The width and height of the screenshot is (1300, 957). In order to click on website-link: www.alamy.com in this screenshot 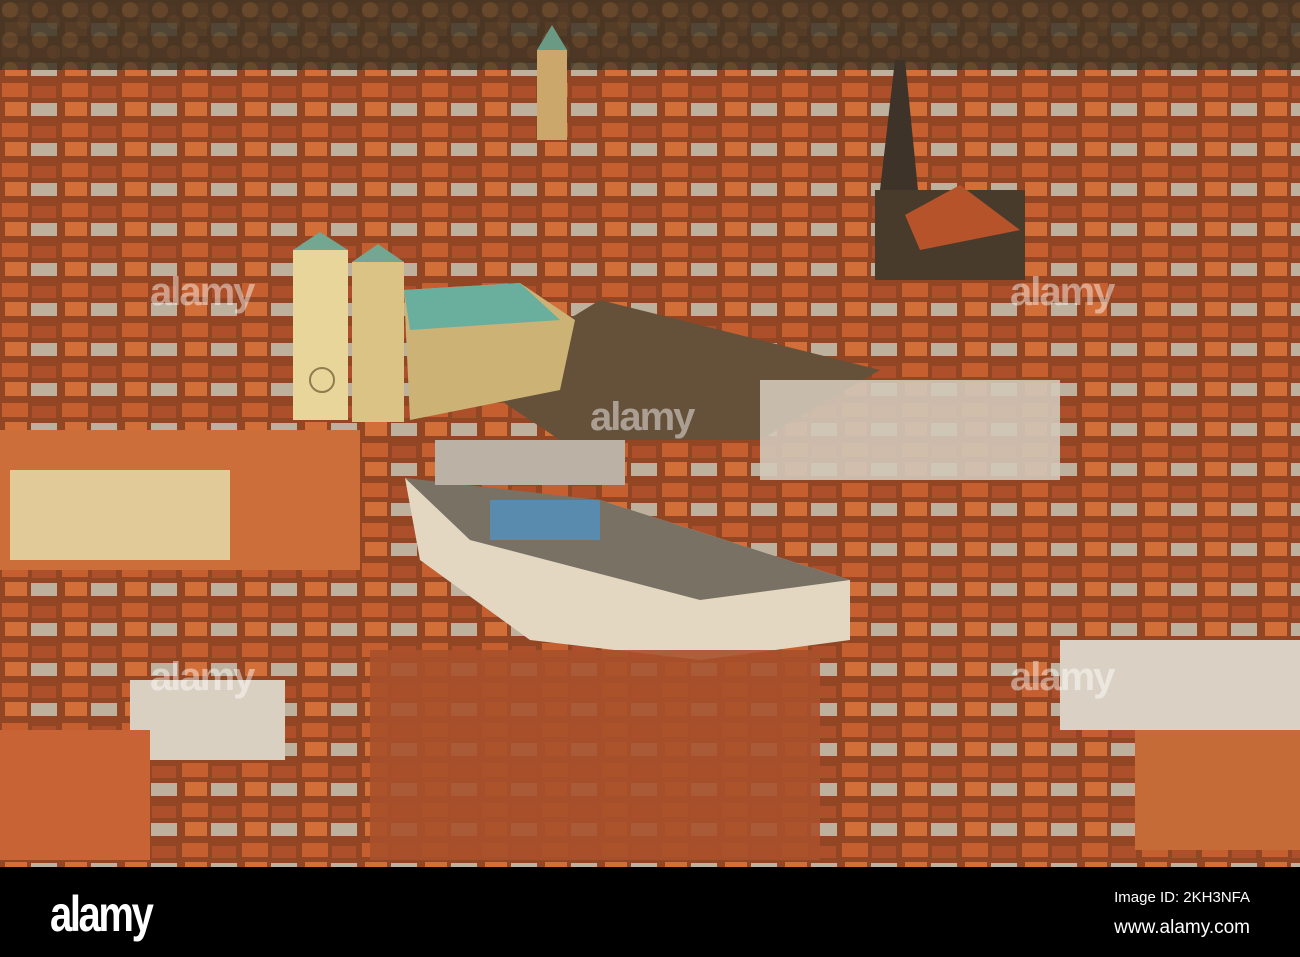, I will do `click(1182, 928)`.